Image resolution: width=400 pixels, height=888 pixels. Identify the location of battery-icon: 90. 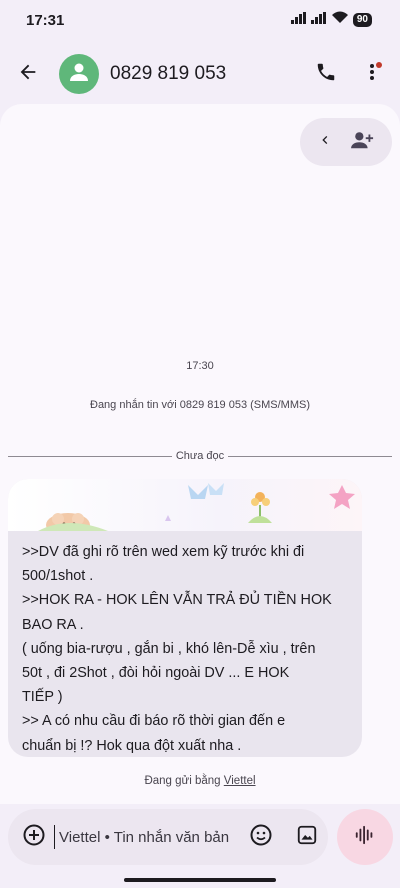
(362, 20).